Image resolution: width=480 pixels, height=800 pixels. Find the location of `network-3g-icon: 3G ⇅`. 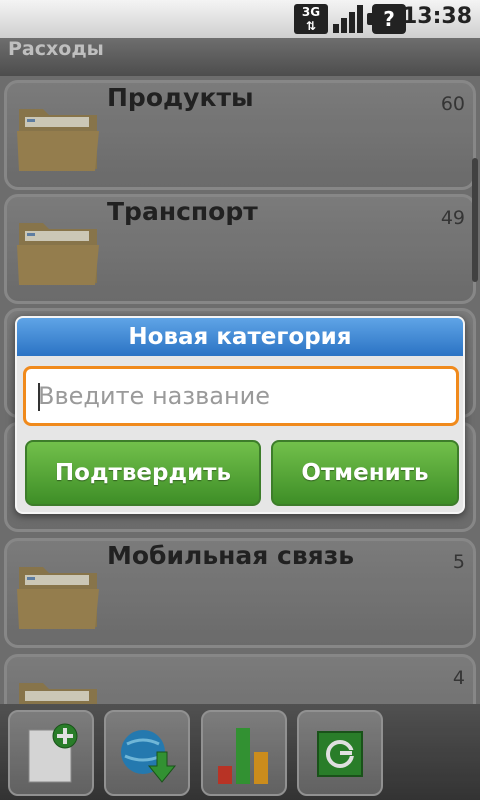

network-3g-icon: 3G ⇅ is located at coordinates (311, 19).